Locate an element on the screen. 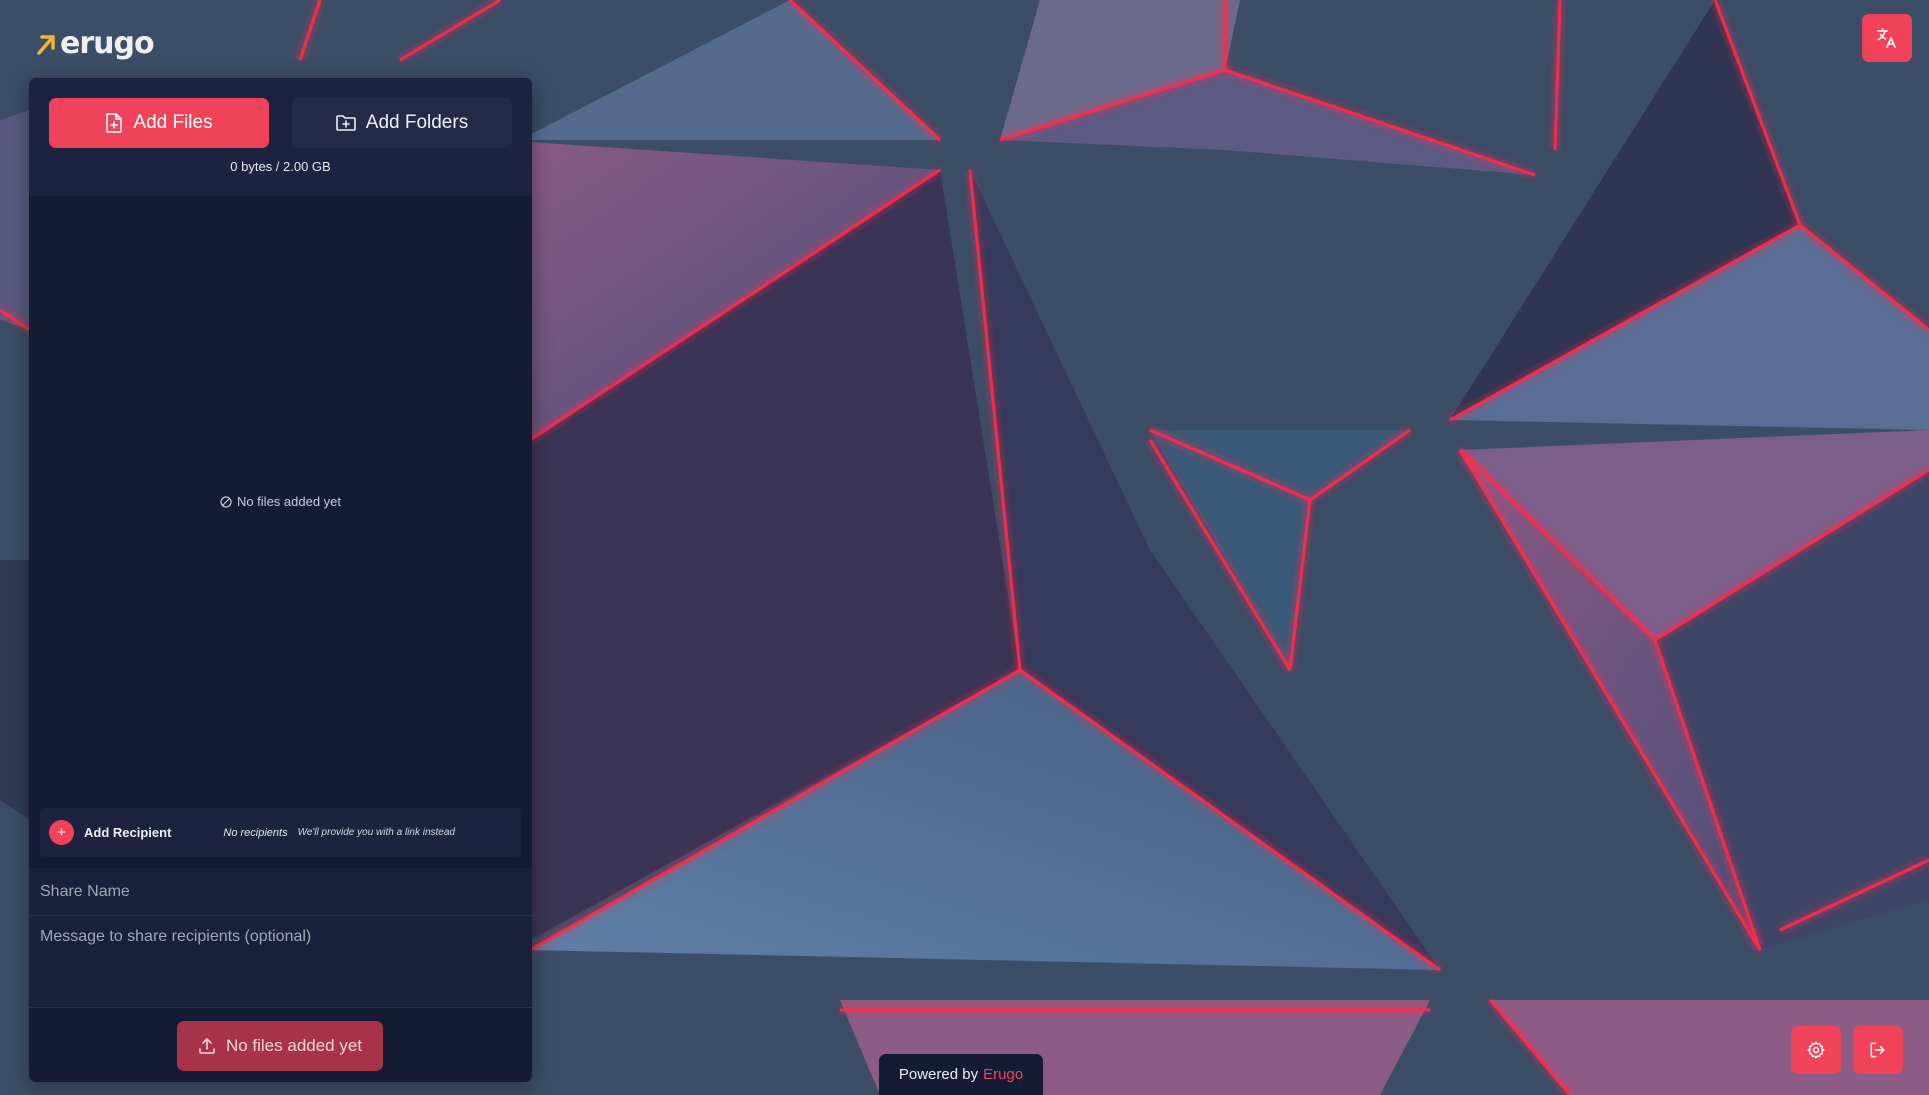 This screenshot has height=1095, width=1929. powered-by-text: Powered by is located at coordinates (938, 1074).